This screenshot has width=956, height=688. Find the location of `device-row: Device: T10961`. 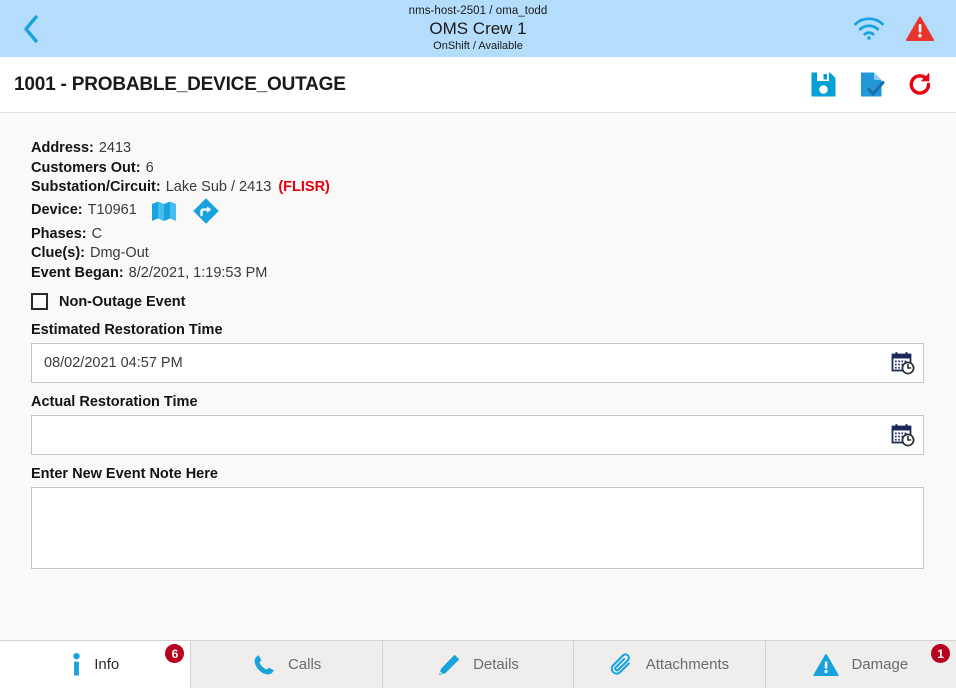

device-row: Device: T10961 is located at coordinates (478, 211).